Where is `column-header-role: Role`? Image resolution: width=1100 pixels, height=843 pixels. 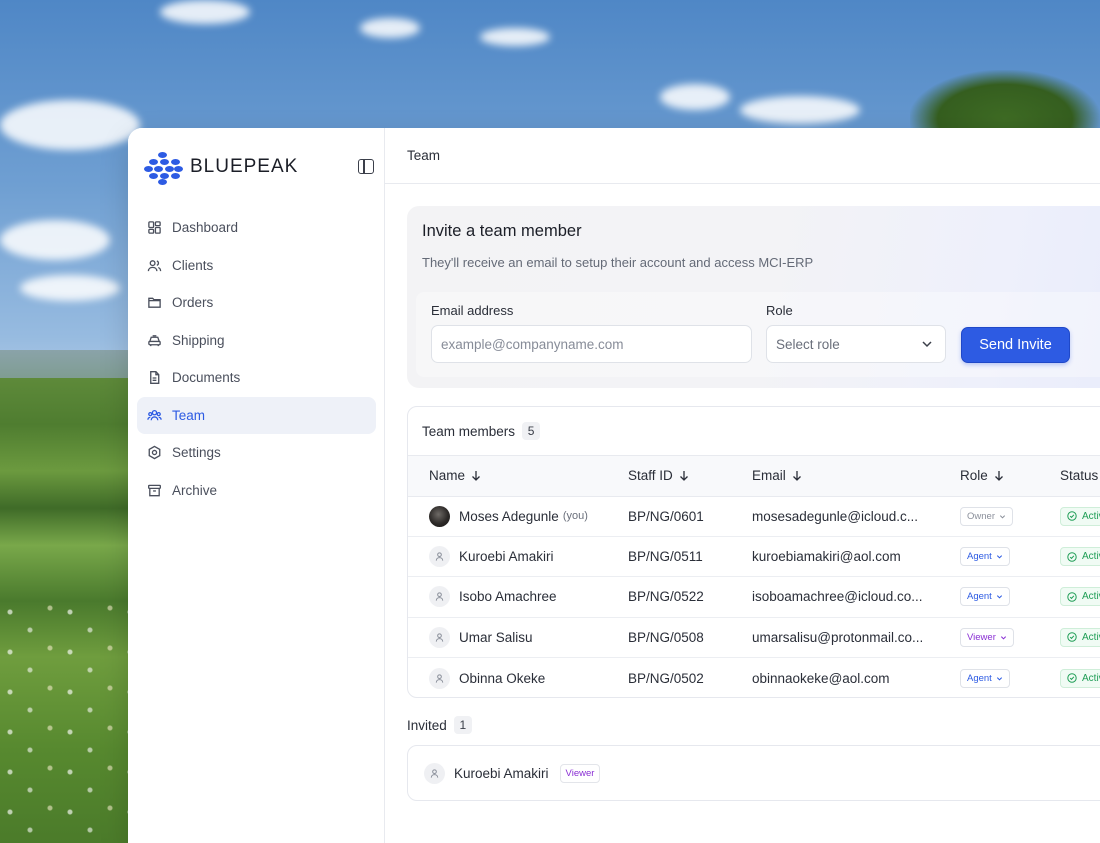
column-header-role: Role is located at coordinates (1010, 476).